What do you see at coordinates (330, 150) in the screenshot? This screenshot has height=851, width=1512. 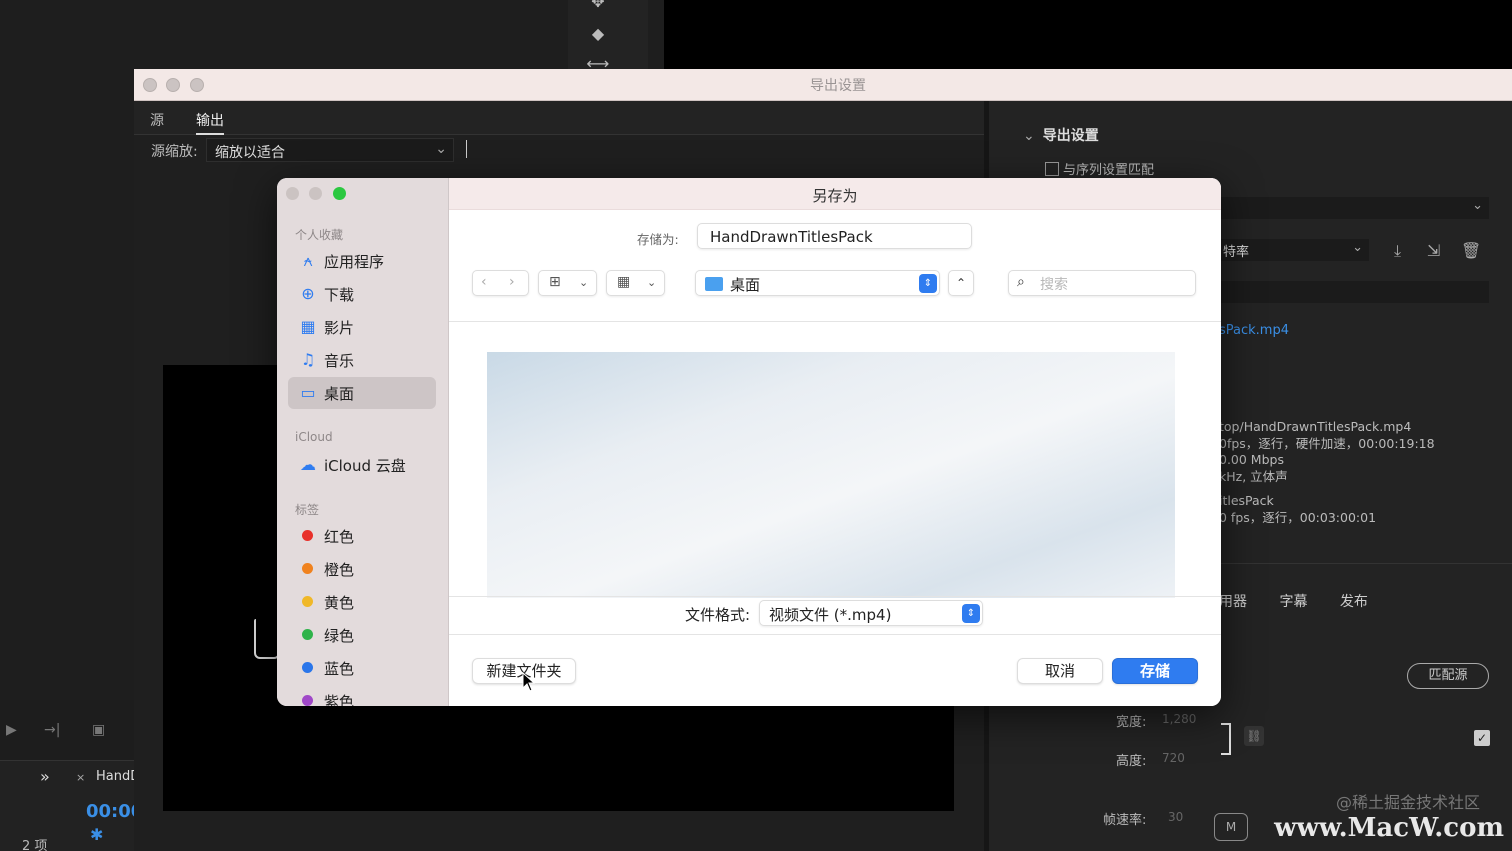 I see `zoom-select: 缩放以适合 ⌄` at bounding box center [330, 150].